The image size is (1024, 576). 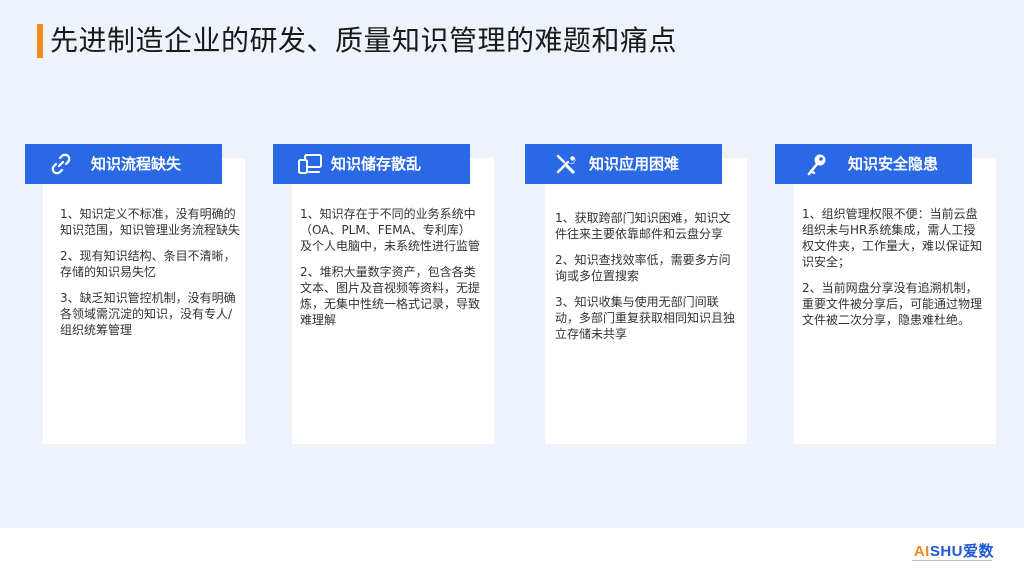 What do you see at coordinates (893, 164) in the screenshot?
I see `card-title: 知识安全隐患` at bounding box center [893, 164].